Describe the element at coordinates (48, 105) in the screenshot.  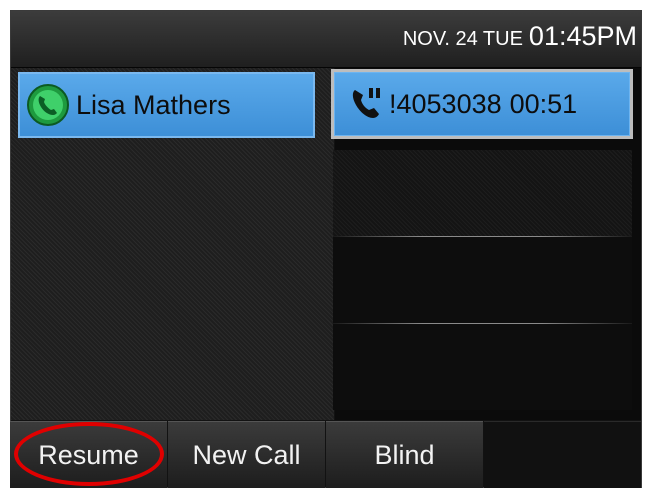
I see `phone-green-icon` at that location.